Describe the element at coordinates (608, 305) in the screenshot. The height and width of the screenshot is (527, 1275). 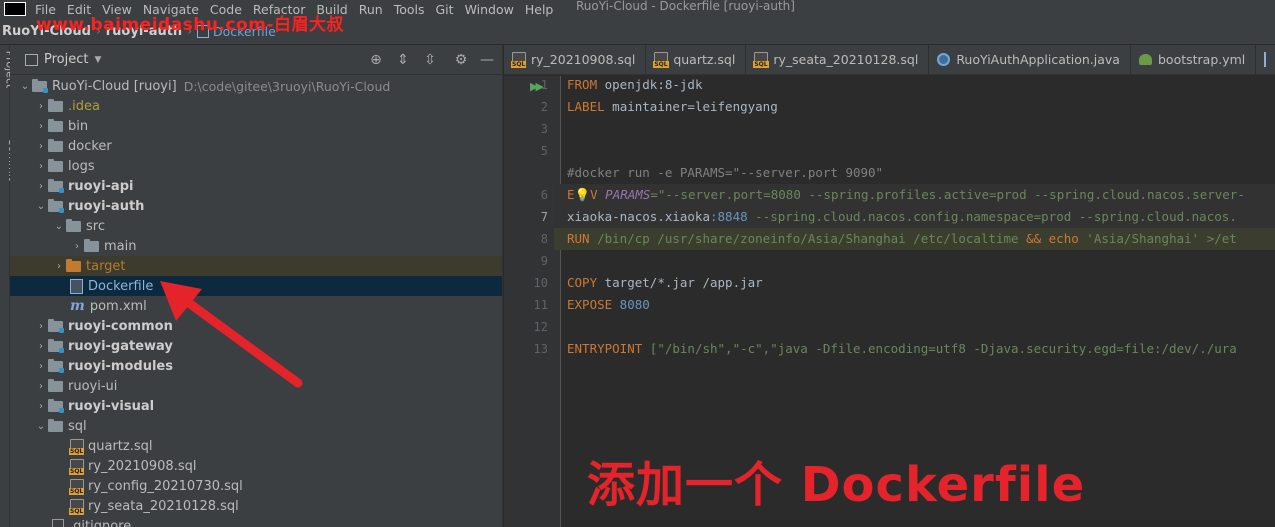
I see `code-line: EXPOSE 8080` at that location.